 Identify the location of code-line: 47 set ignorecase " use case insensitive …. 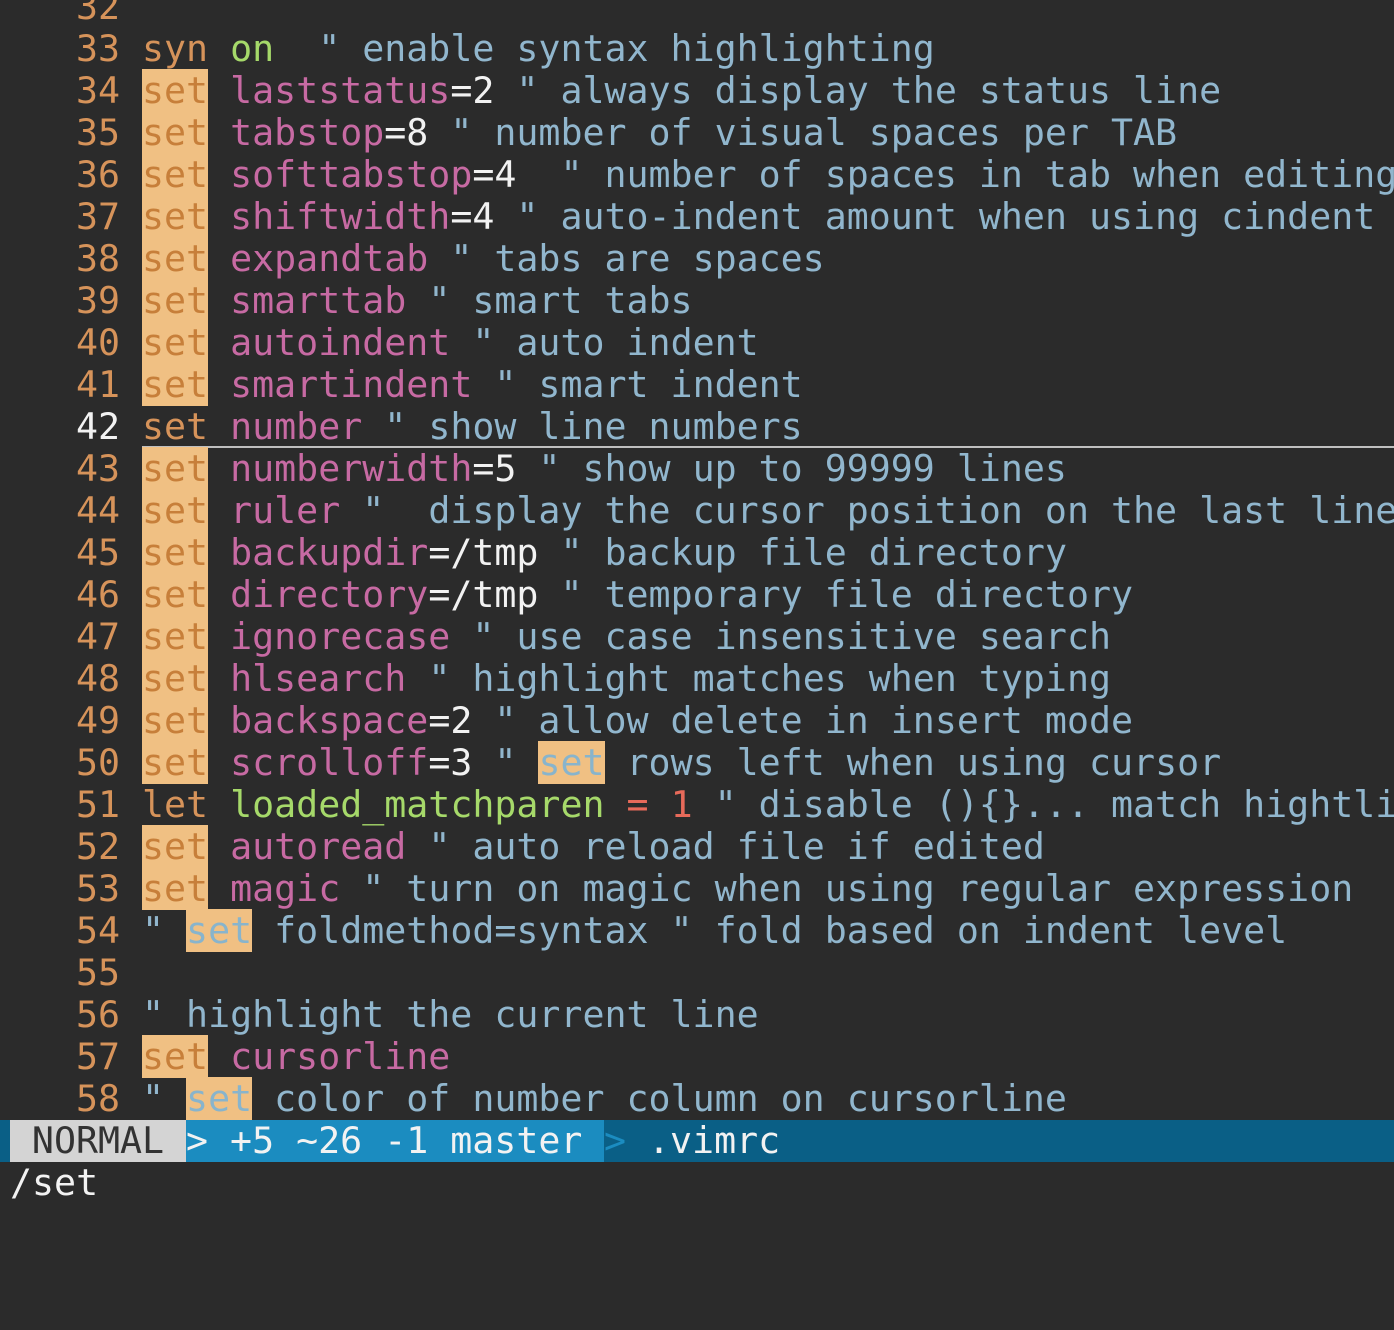
(697, 636).